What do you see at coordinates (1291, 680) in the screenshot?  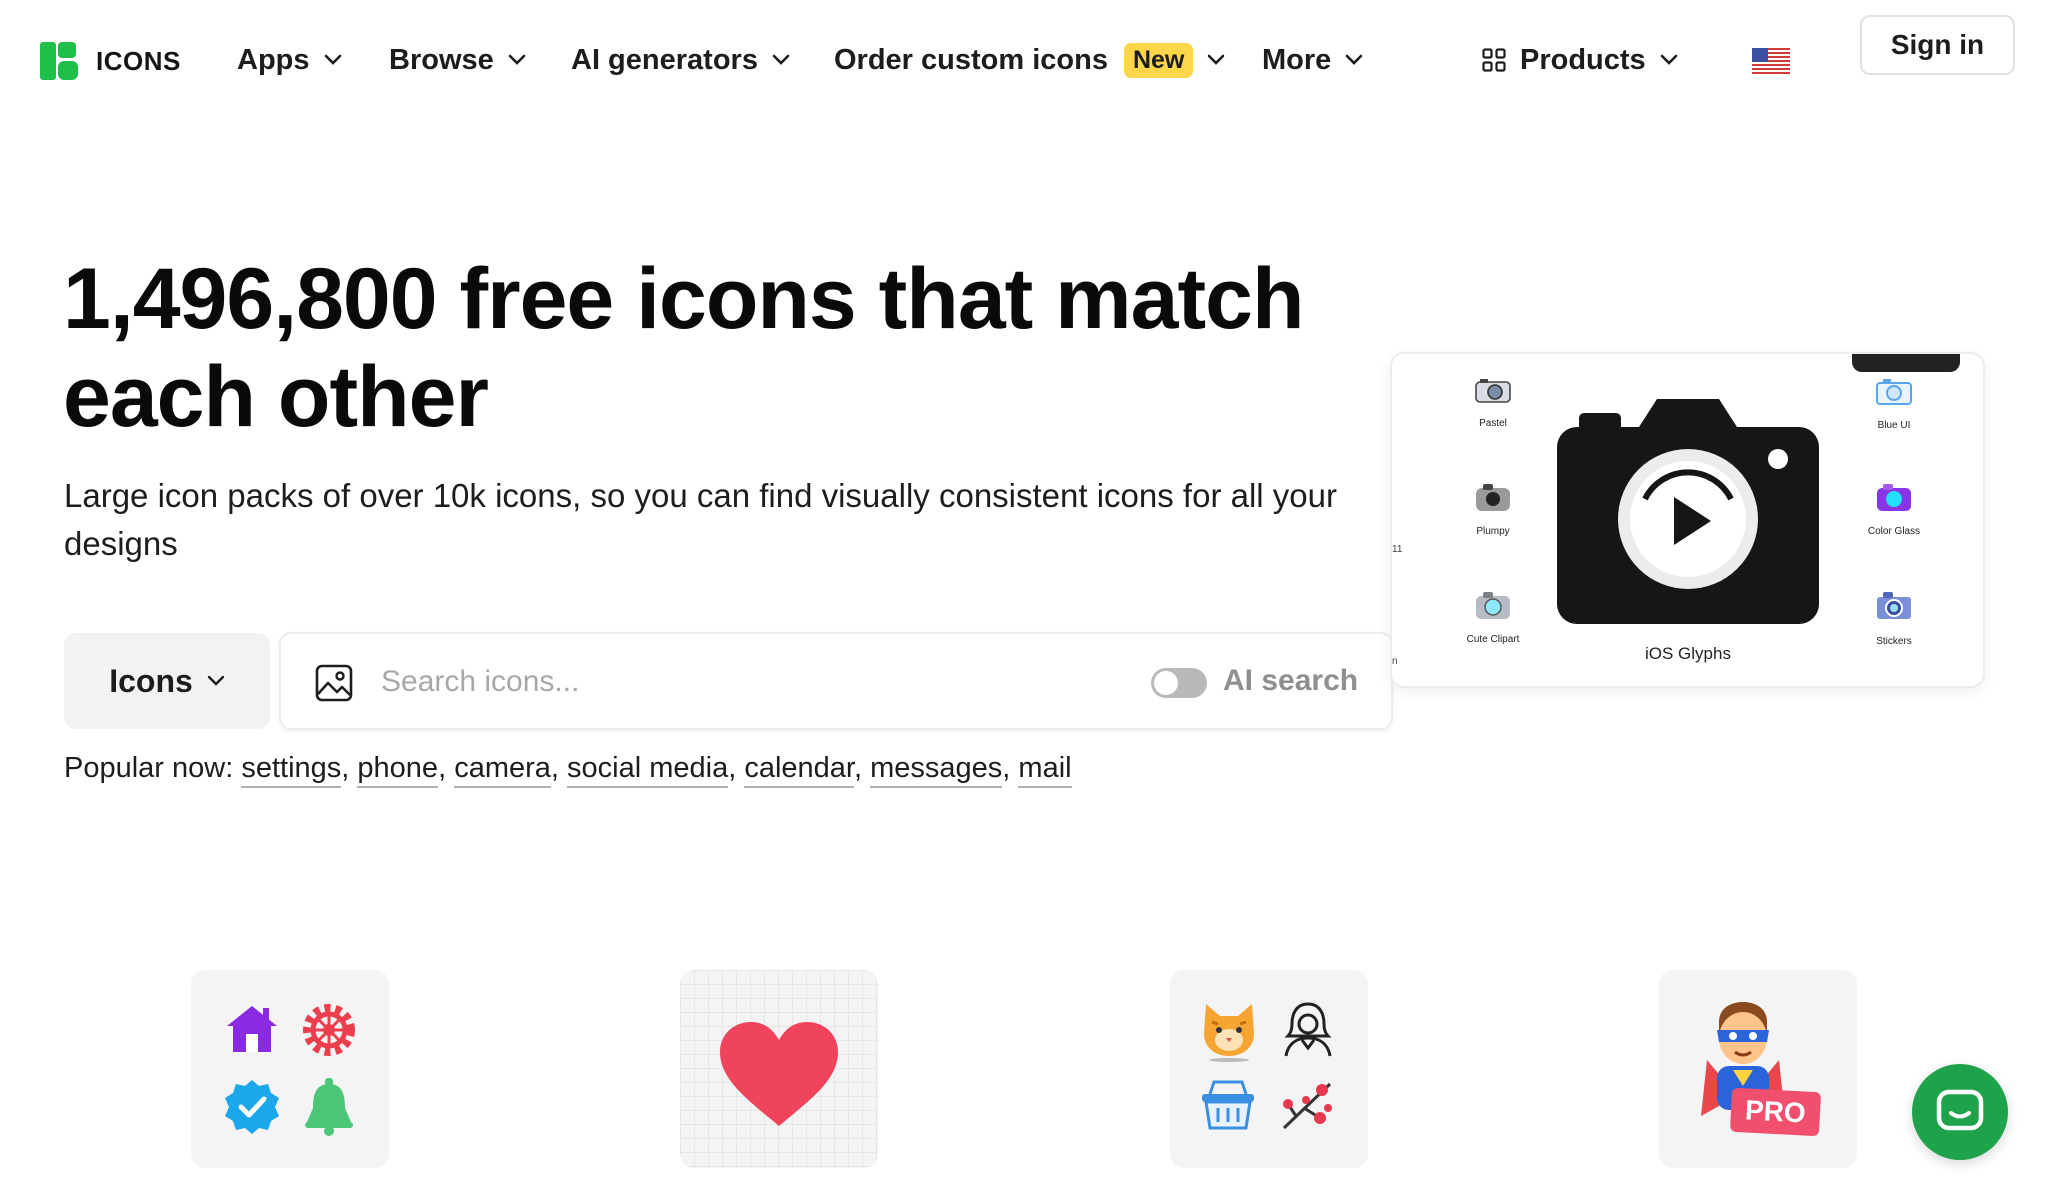 I see `ai-search-label: AI search` at bounding box center [1291, 680].